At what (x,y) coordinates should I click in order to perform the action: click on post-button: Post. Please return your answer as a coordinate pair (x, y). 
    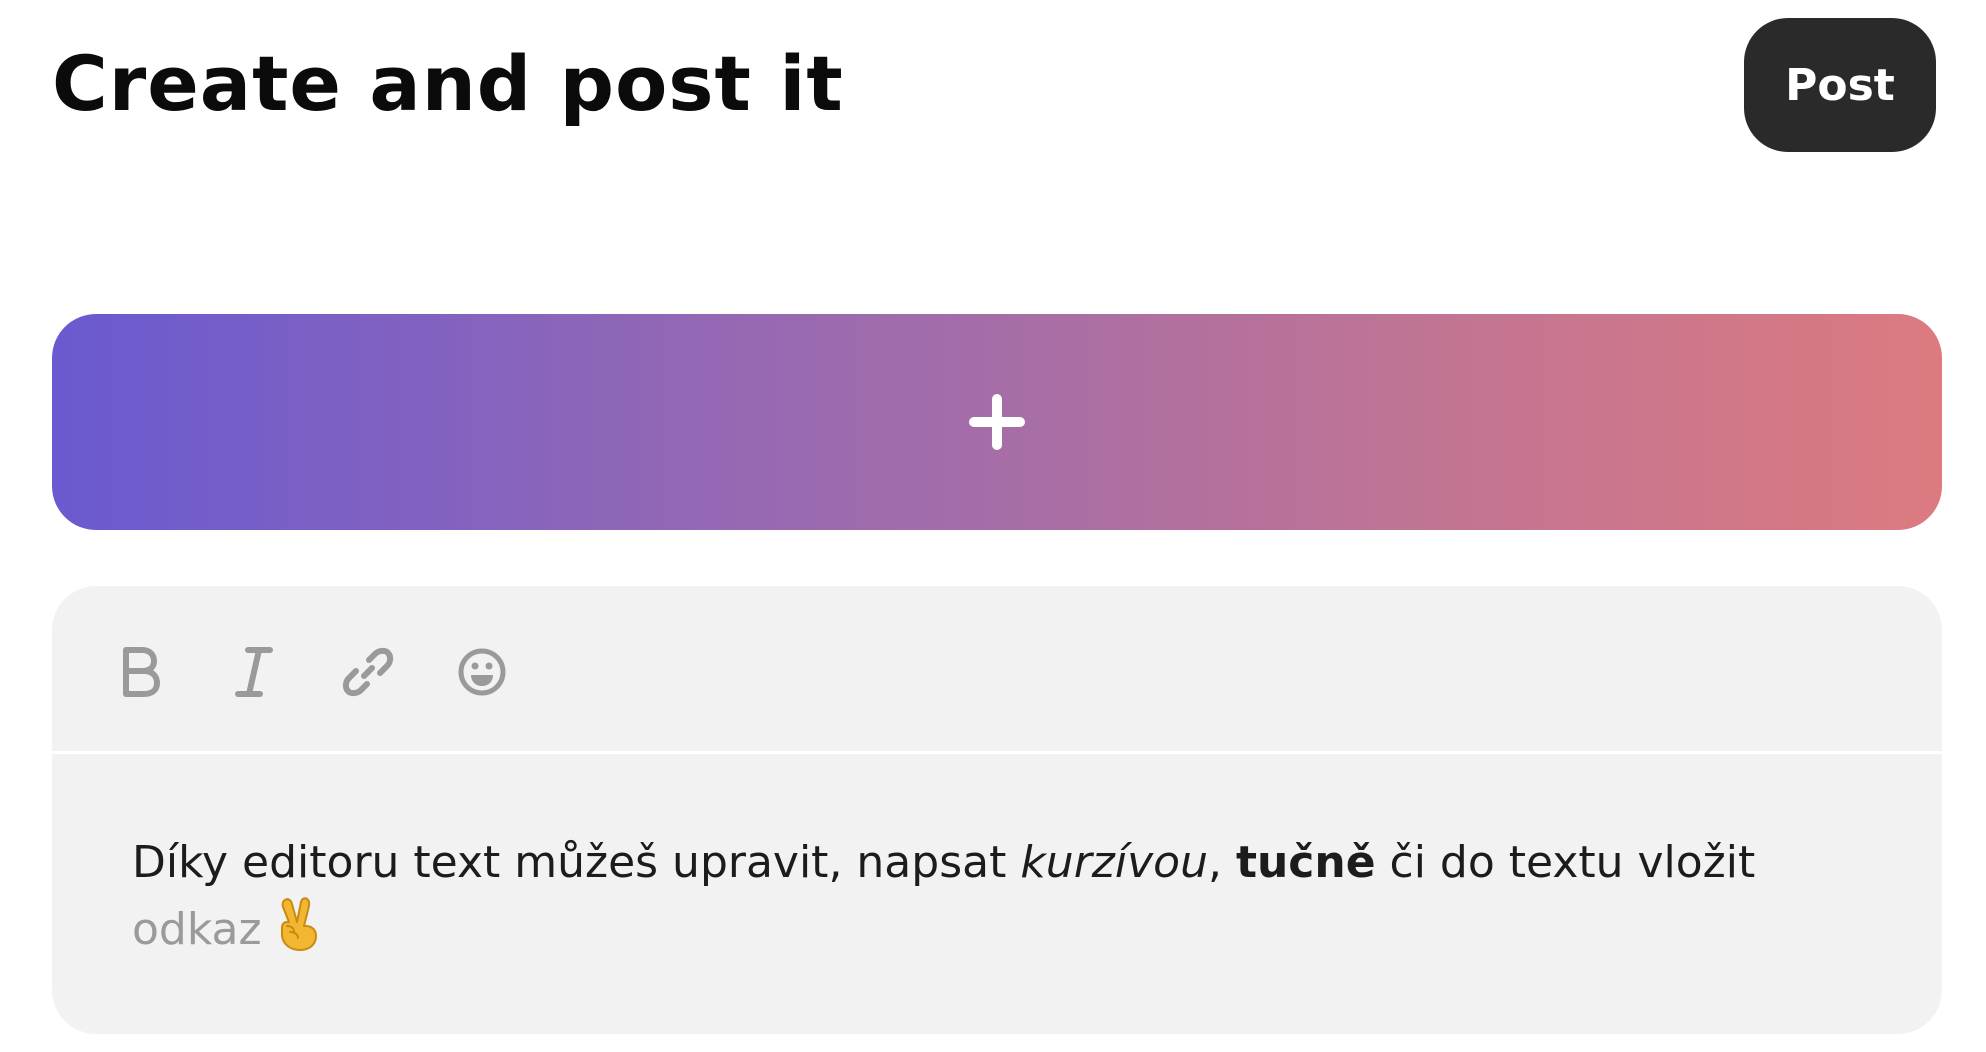
    Looking at the image, I should click on (1840, 85).